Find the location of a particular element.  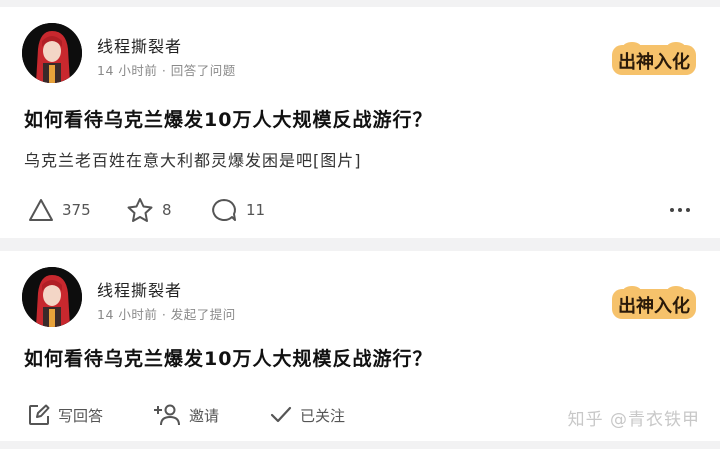

comment-button: 11 is located at coordinates (237, 210).